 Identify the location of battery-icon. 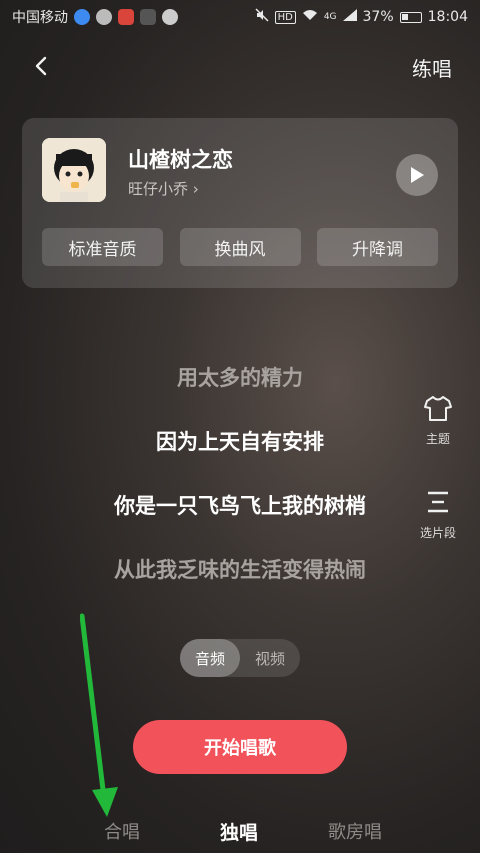
(410, 17).